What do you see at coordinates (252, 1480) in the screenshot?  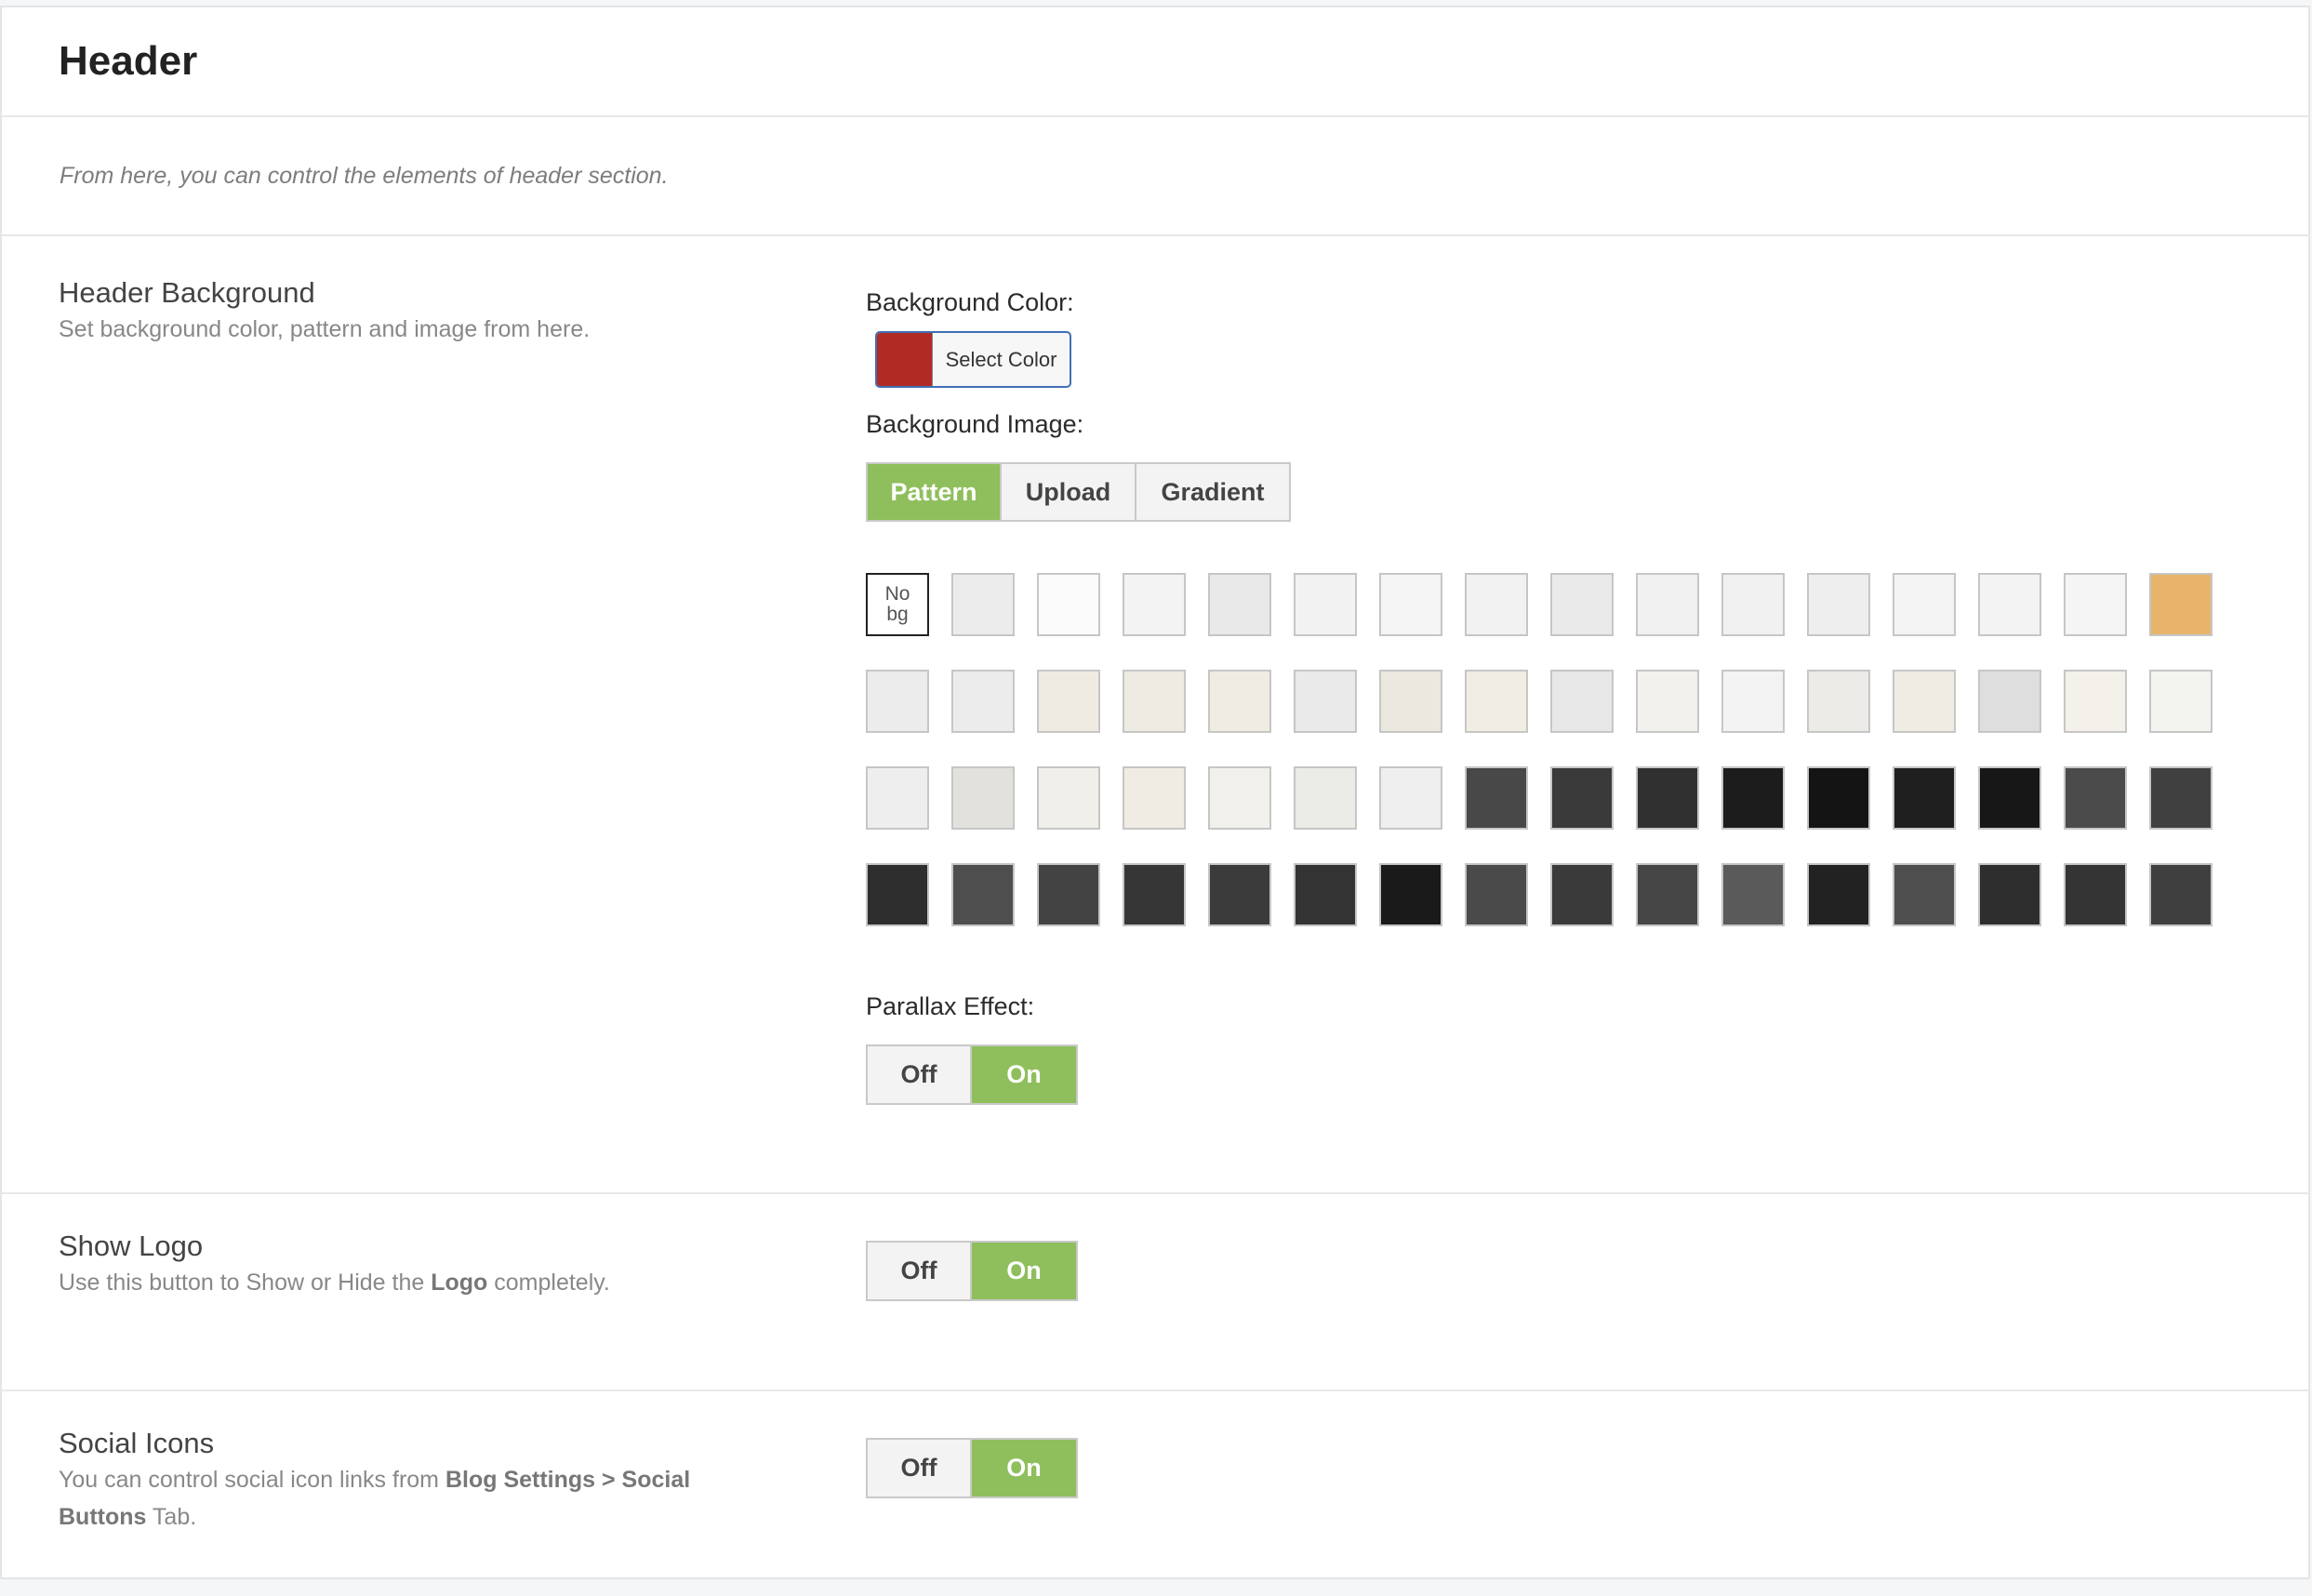 I see `social-icons-subtitle-text: You can control social icon links from` at bounding box center [252, 1480].